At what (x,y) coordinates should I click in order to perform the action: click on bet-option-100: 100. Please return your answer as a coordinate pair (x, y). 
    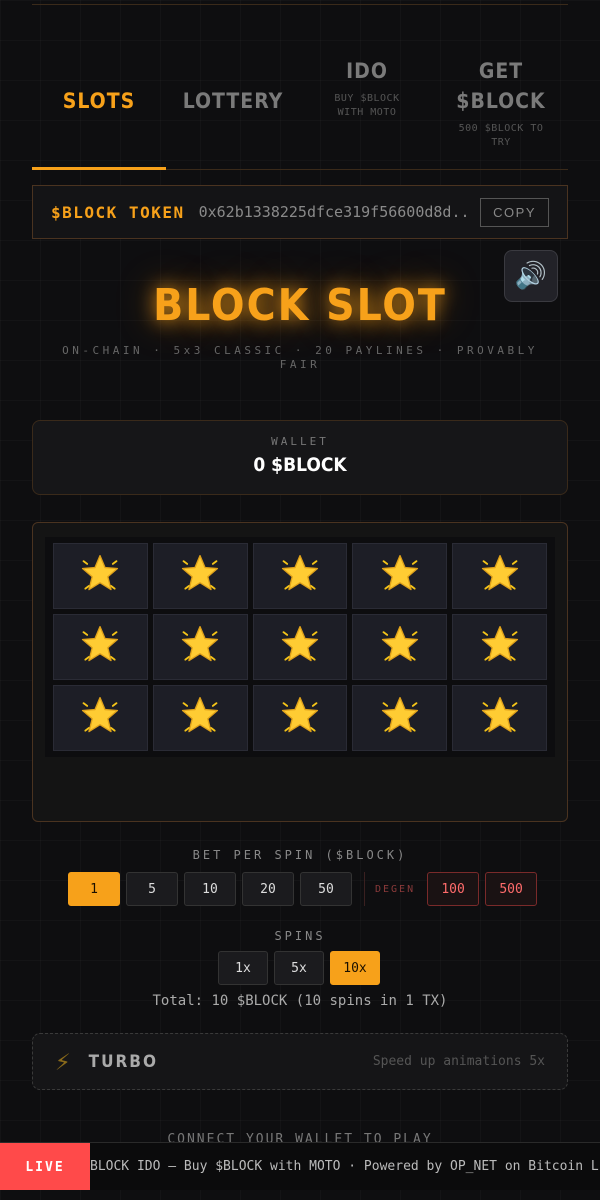
    Looking at the image, I should click on (453, 889).